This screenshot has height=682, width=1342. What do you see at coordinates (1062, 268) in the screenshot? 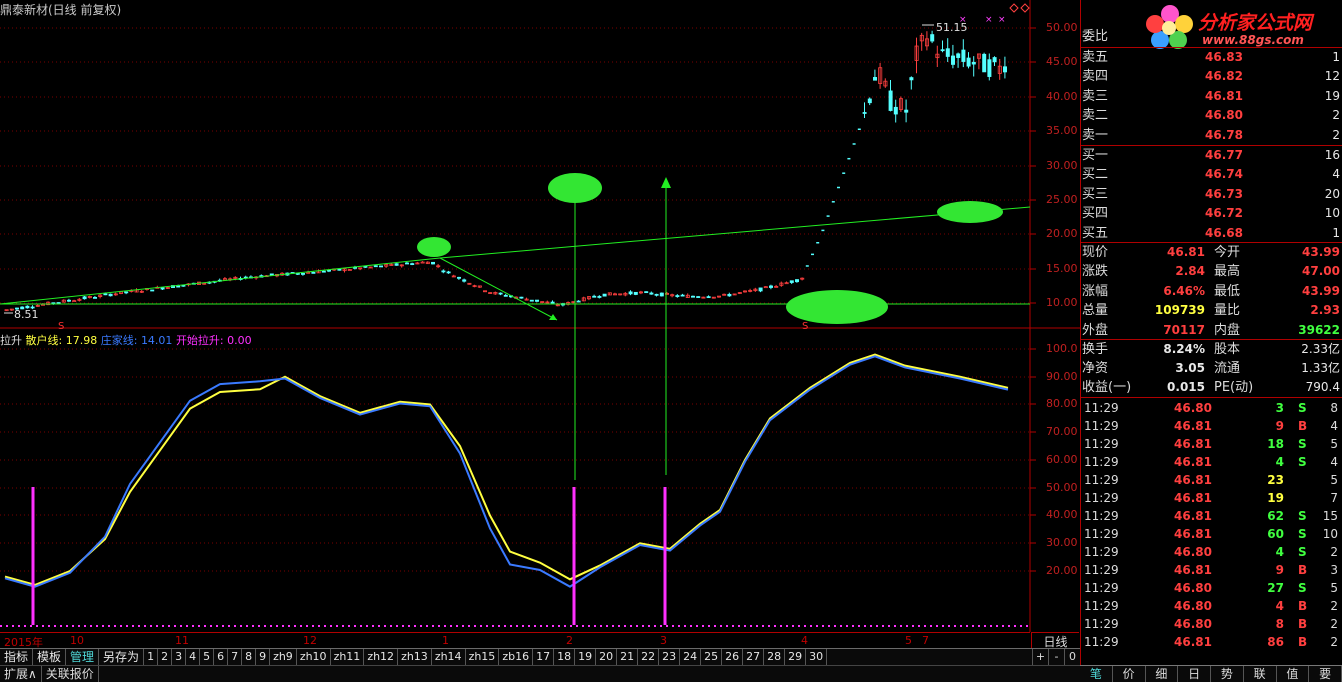
I see `price-tick: 15.00` at bounding box center [1062, 268].